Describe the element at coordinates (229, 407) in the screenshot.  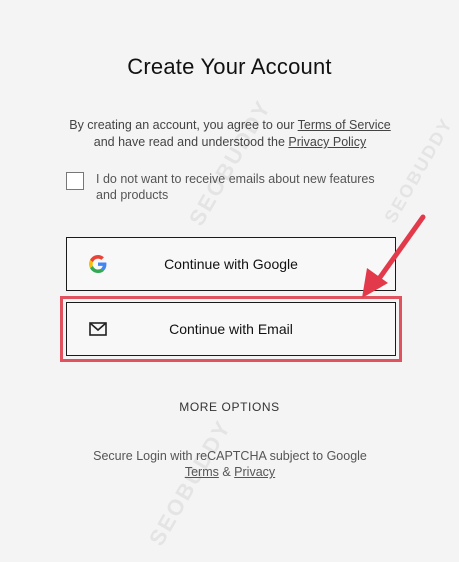
I see `more-options-link: MORE OPTIONS` at that location.